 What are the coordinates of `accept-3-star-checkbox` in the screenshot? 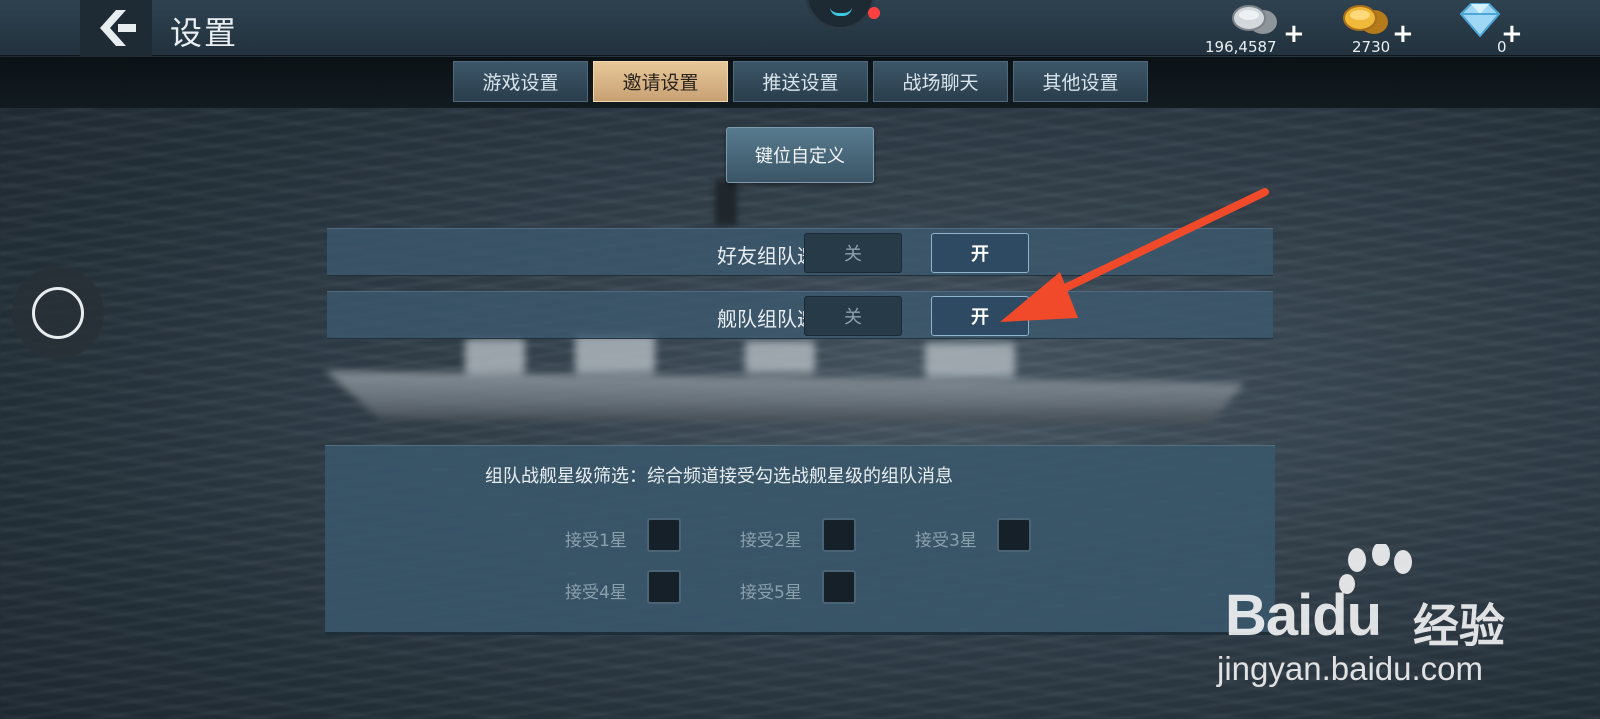 It's located at (1014, 535).